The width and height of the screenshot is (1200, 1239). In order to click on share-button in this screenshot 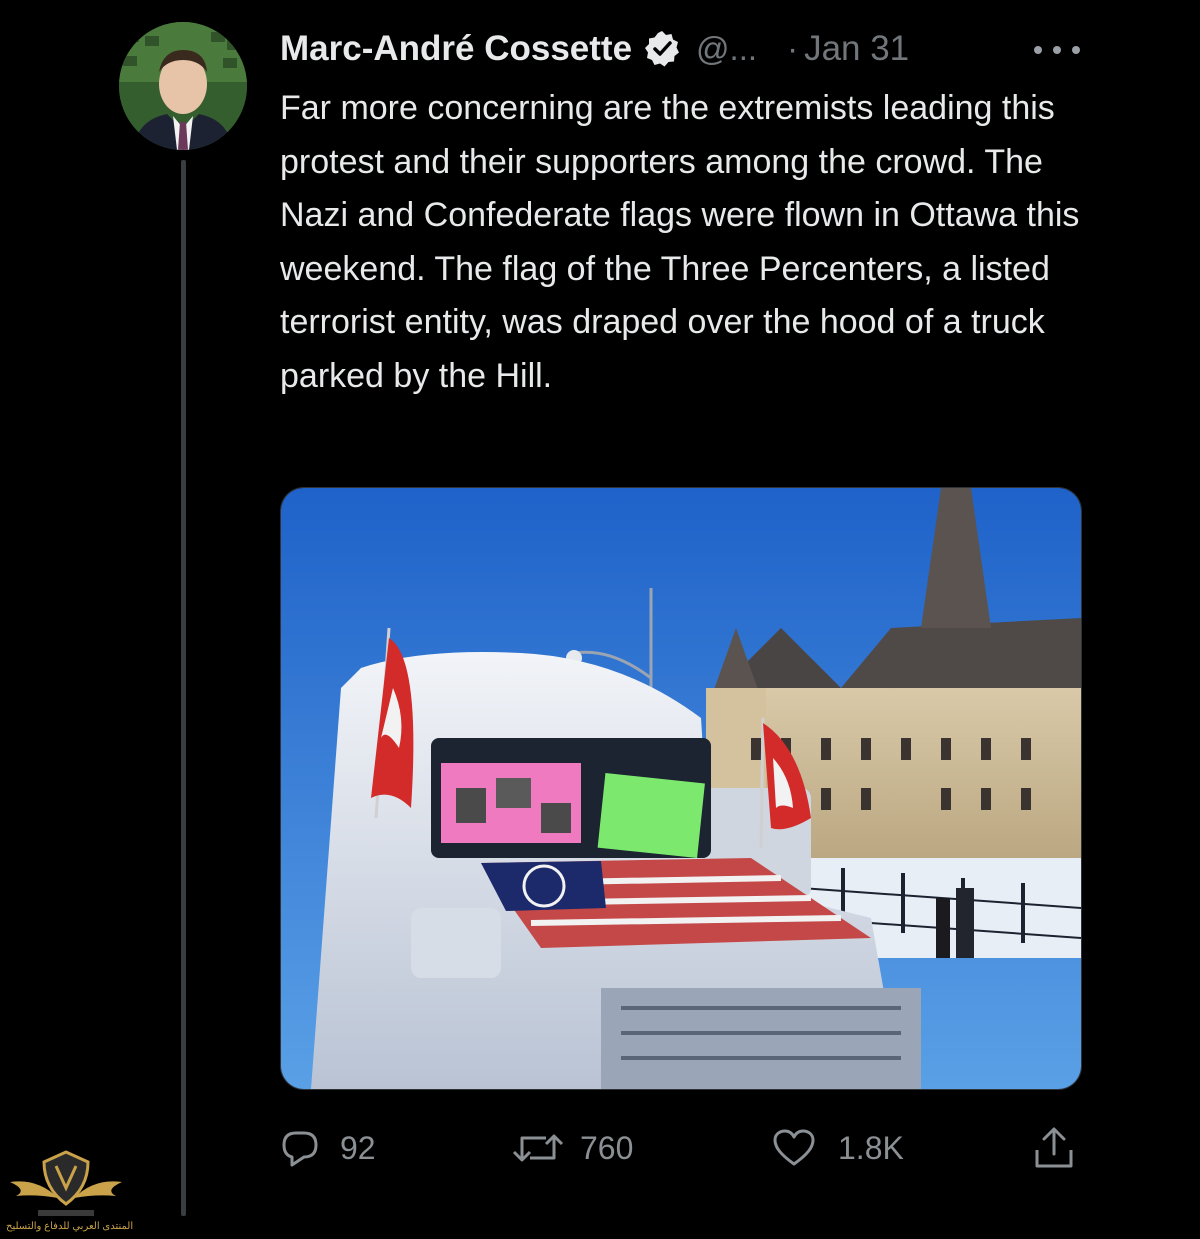, I will do `click(1054, 1148)`.